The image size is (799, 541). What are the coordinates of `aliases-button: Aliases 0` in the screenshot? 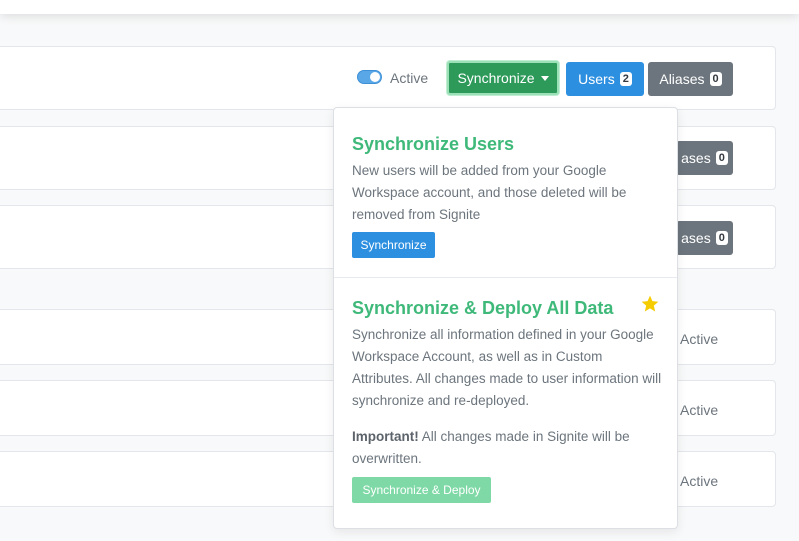 It's located at (690, 79).